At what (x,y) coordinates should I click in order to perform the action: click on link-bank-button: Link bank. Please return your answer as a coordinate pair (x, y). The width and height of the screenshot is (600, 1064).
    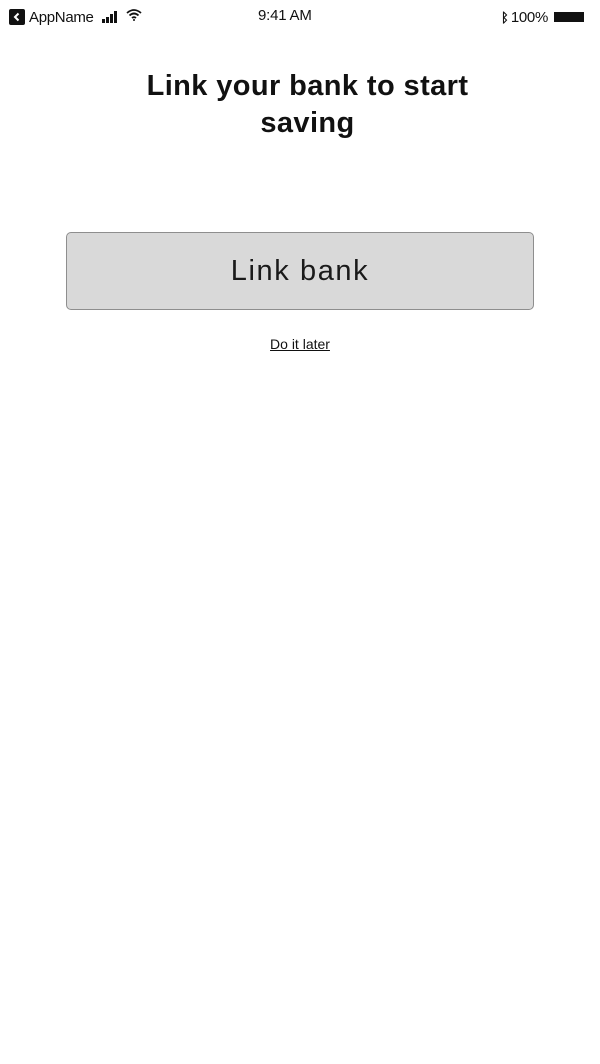
    Looking at the image, I should click on (300, 271).